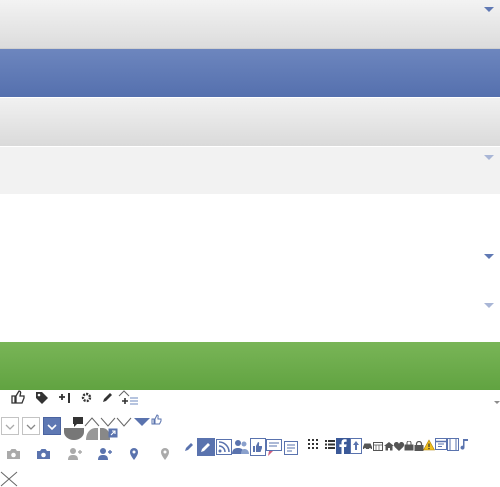 This screenshot has height=487, width=500. I want to click on dropdown-button-selected, so click(52, 426).